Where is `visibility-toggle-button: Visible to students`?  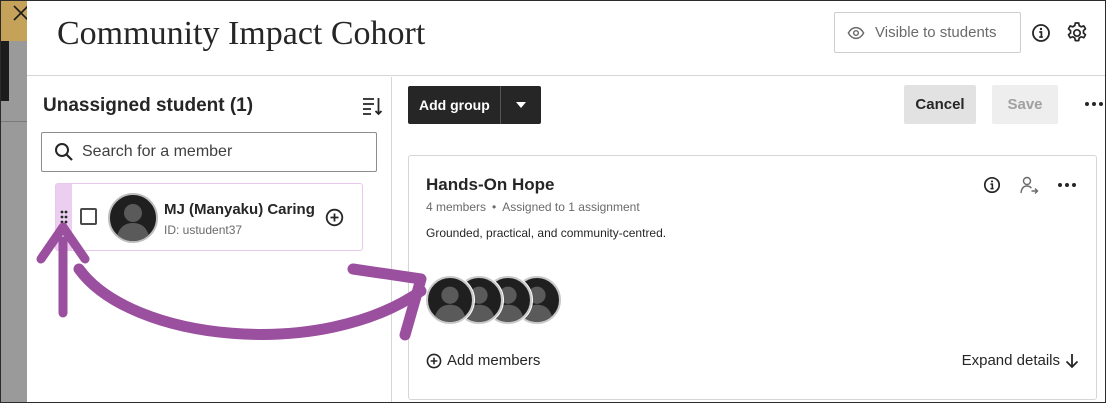 visibility-toggle-button: Visible to students is located at coordinates (927, 32).